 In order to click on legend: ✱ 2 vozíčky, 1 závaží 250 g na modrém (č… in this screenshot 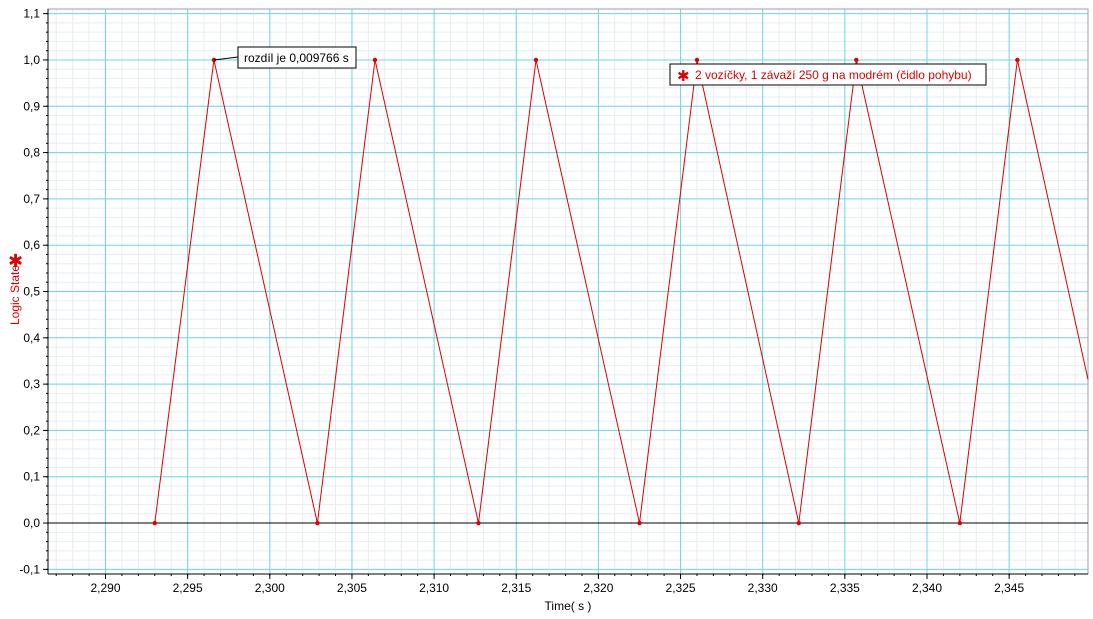, I will do `click(828, 74)`.